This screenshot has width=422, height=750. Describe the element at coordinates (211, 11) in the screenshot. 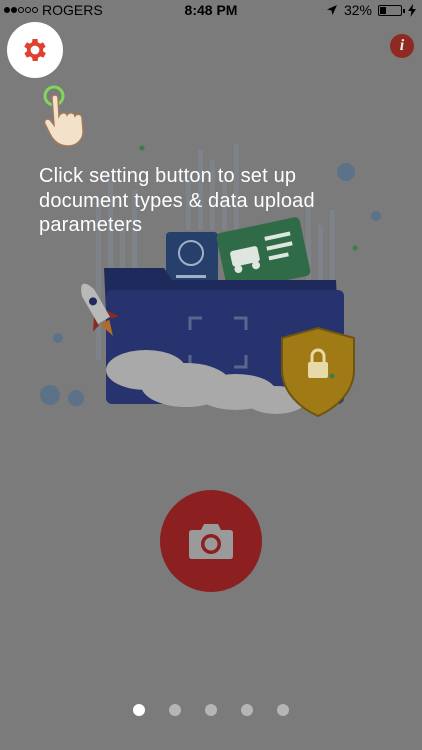

I see `status-bar: ROGERS 8:48 PM 32%` at that location.